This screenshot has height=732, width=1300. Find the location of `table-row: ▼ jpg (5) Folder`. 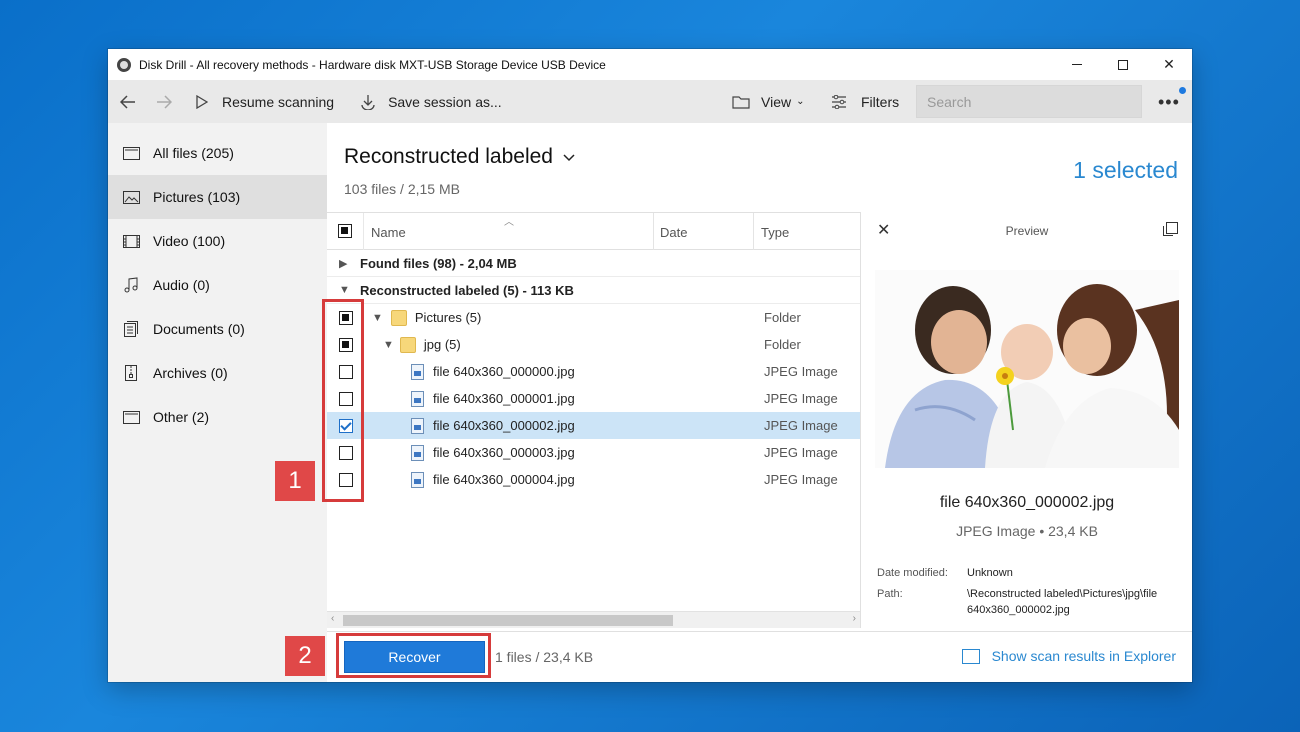

table-row: ▼ jpg (5) Folder is located at coordinates (593, 344).